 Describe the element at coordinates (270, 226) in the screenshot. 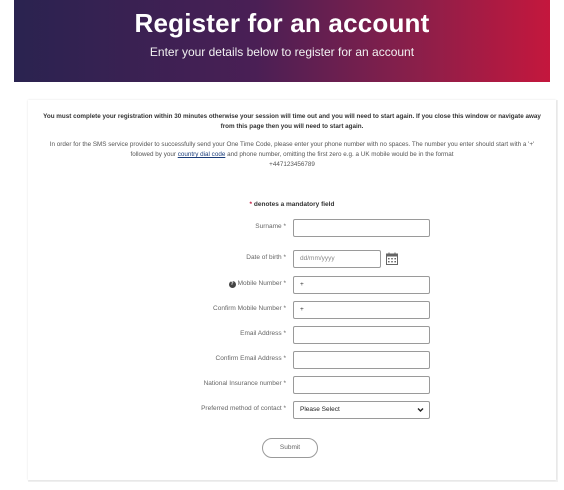

I see `surname-label: Surname *` at that location.